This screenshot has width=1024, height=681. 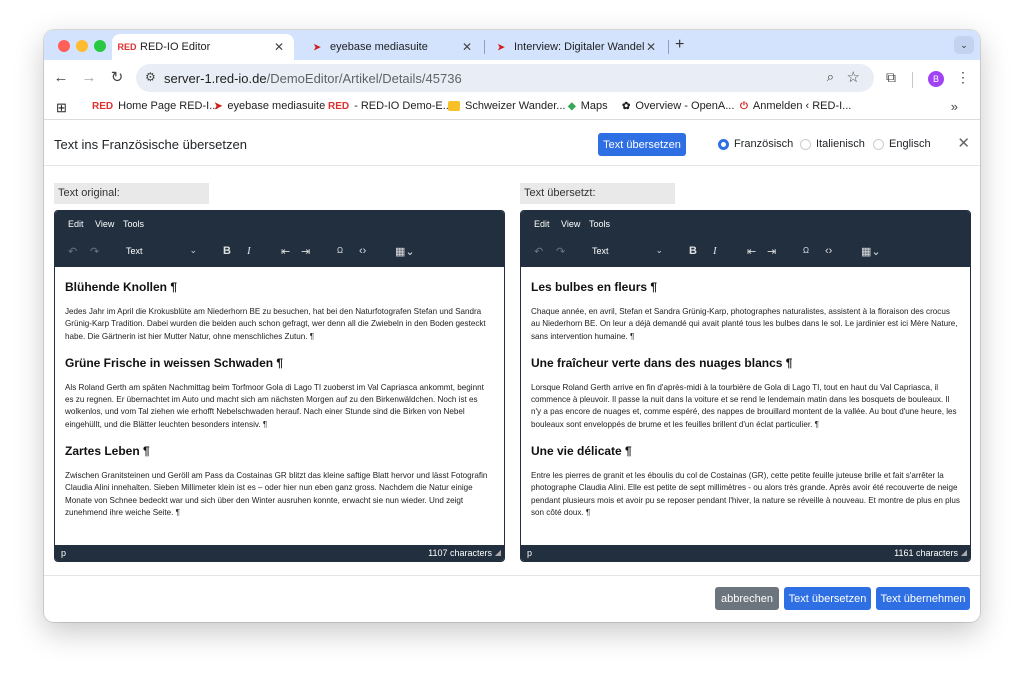 What do you see at coordinates (964, 45) in the screenshot?
I see `tab-search-chevron-icon: ⌄` at bounding box center [964, 45].